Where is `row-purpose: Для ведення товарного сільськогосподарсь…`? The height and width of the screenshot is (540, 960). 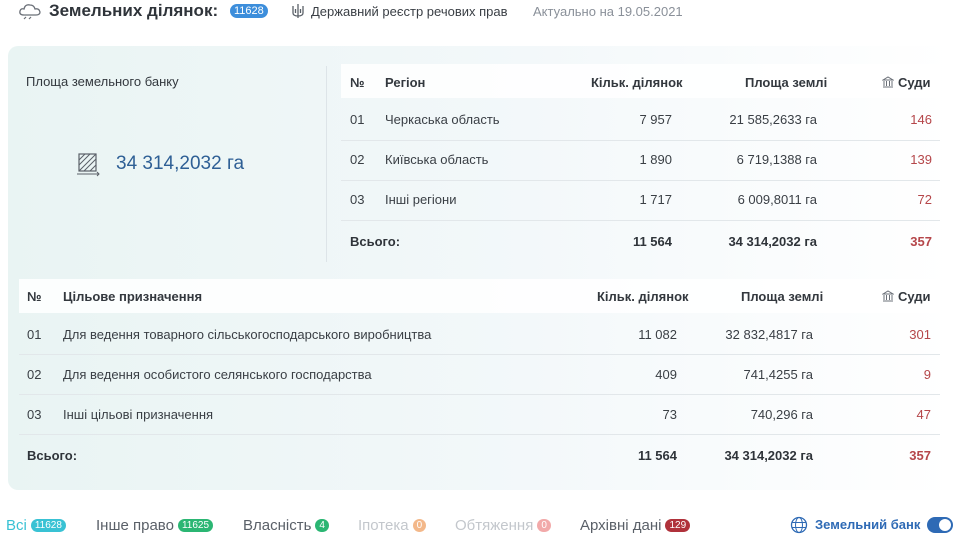 row-purpose: Для ведення товарного сільськогосподарсь… is located at coordinates (247, 334).